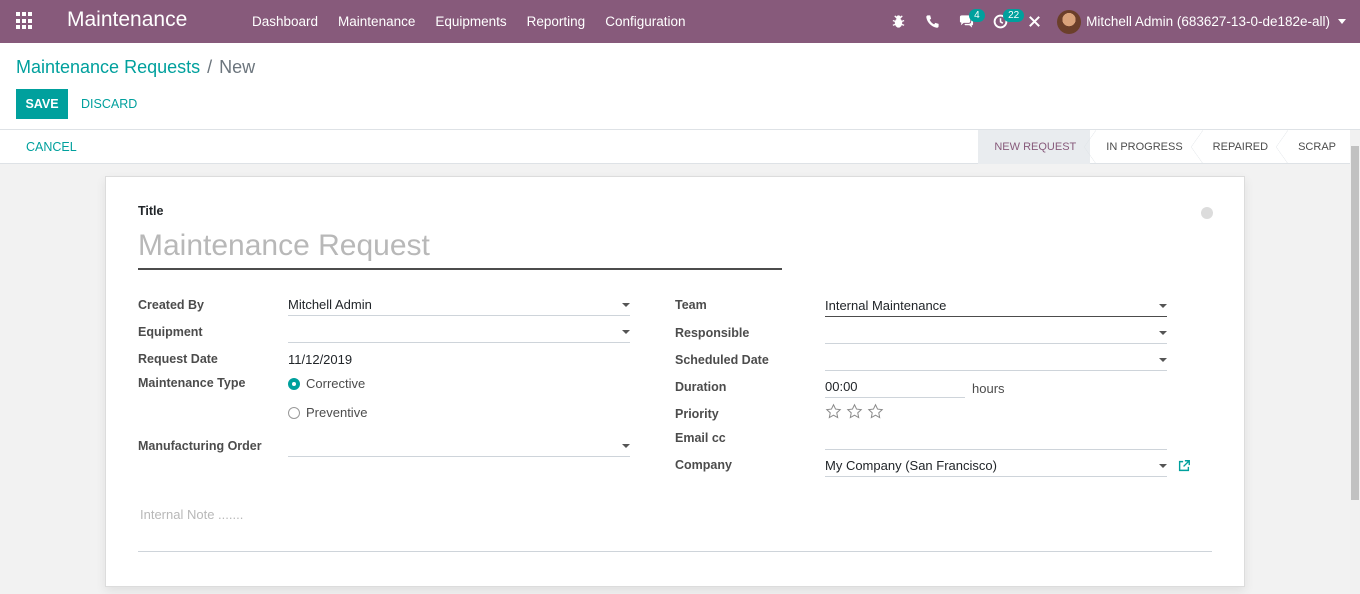 The image size is (1360, 594). Describe the element at coordinates (320, 359) in the screenshot. I see `request-date-value: 11/12/2019` at that location.